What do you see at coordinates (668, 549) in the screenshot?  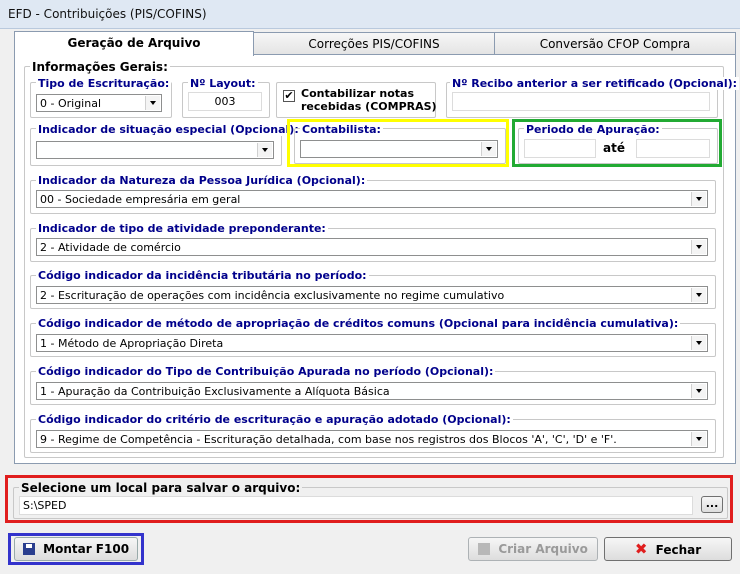 I see `fechar-button: ✖ Fechar` at bounding box center [668, 549].